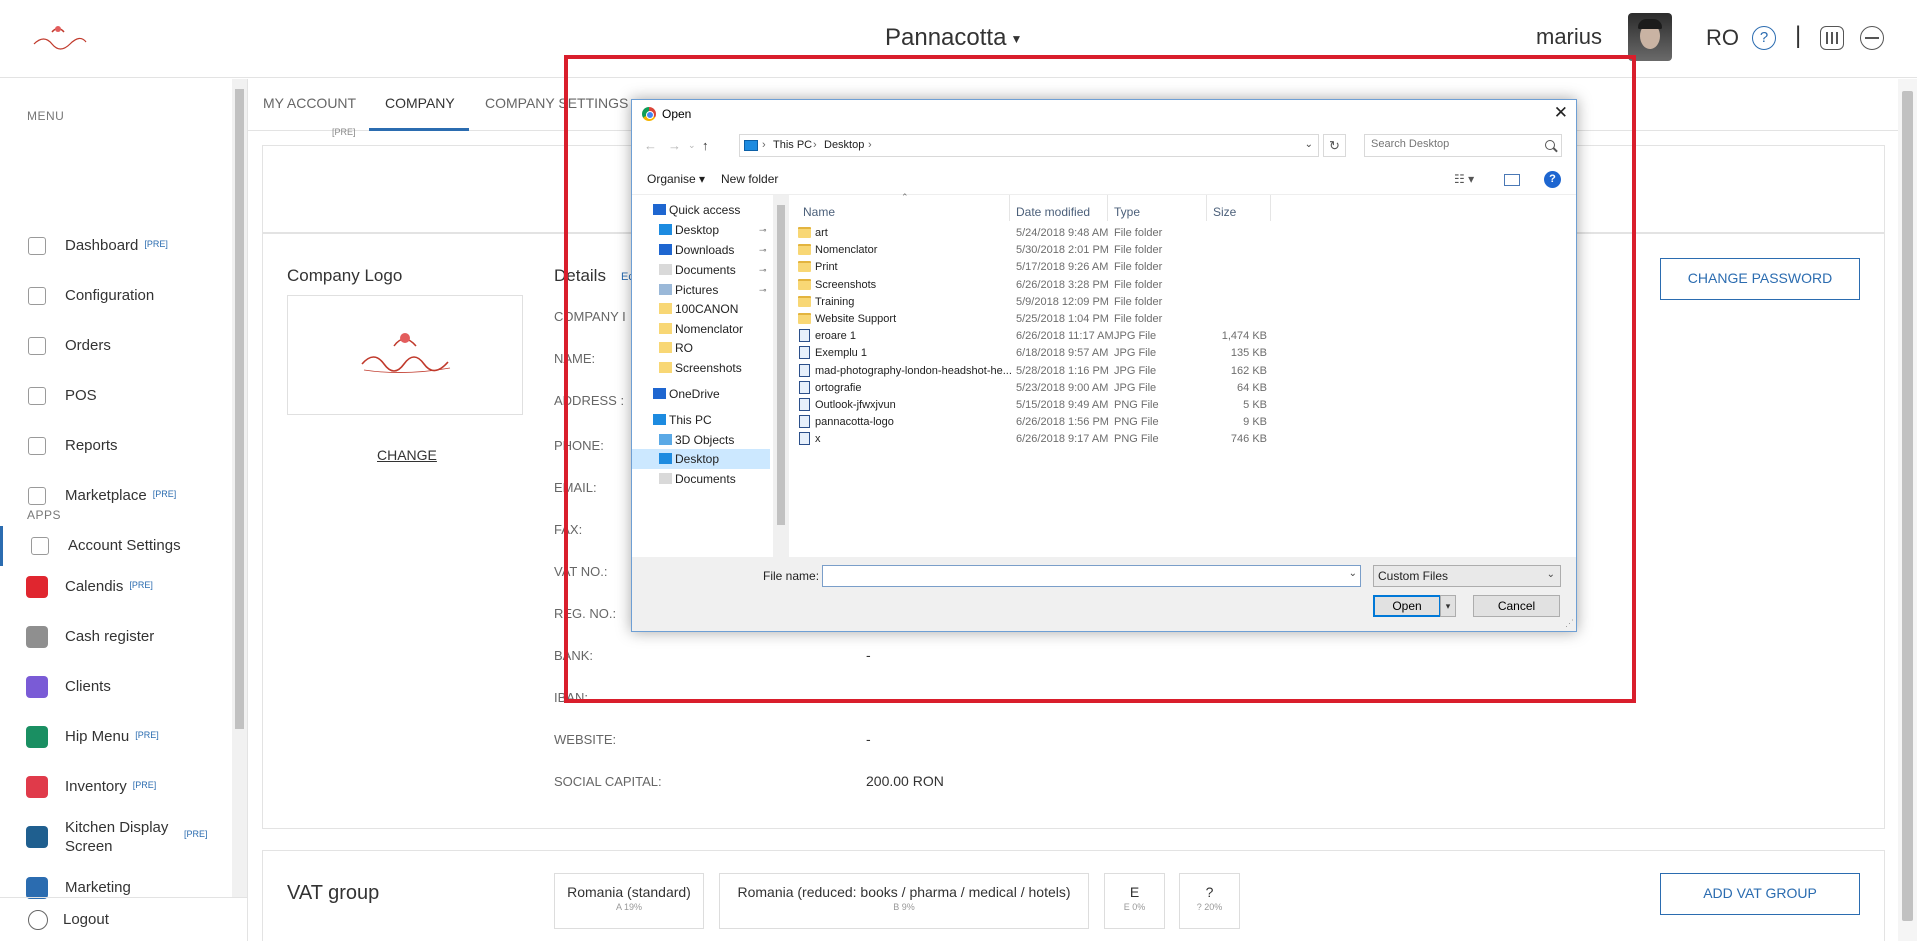 The image size is (1917, 941). Describe the element at coordinates (804, 284) in the screenshot. I see `folder-icon` at that location.